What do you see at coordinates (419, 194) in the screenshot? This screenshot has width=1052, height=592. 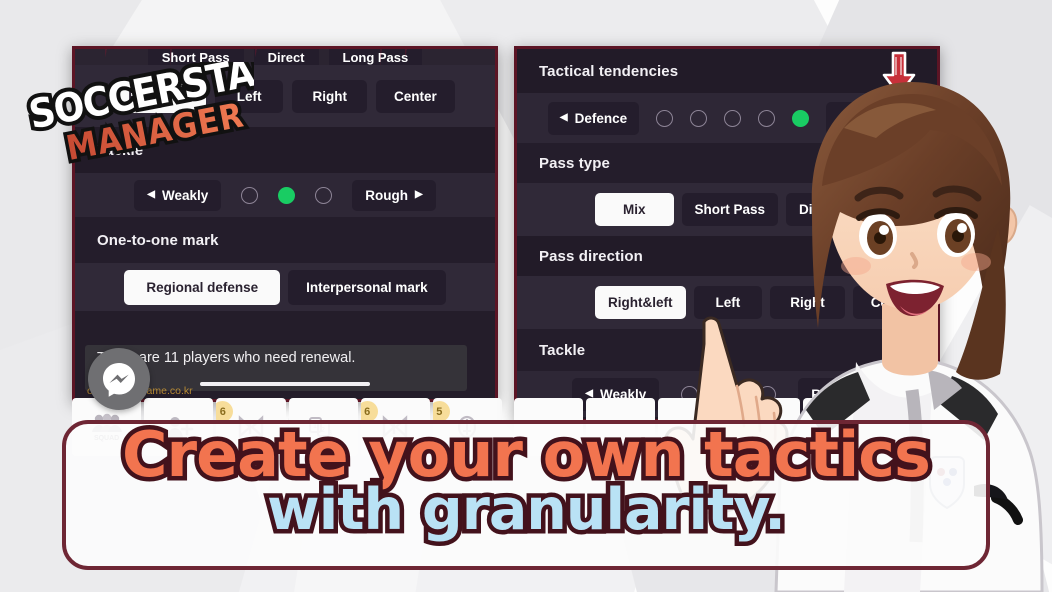 I see `triangle-right-icon: ▶` at bounding box center [419, 194].